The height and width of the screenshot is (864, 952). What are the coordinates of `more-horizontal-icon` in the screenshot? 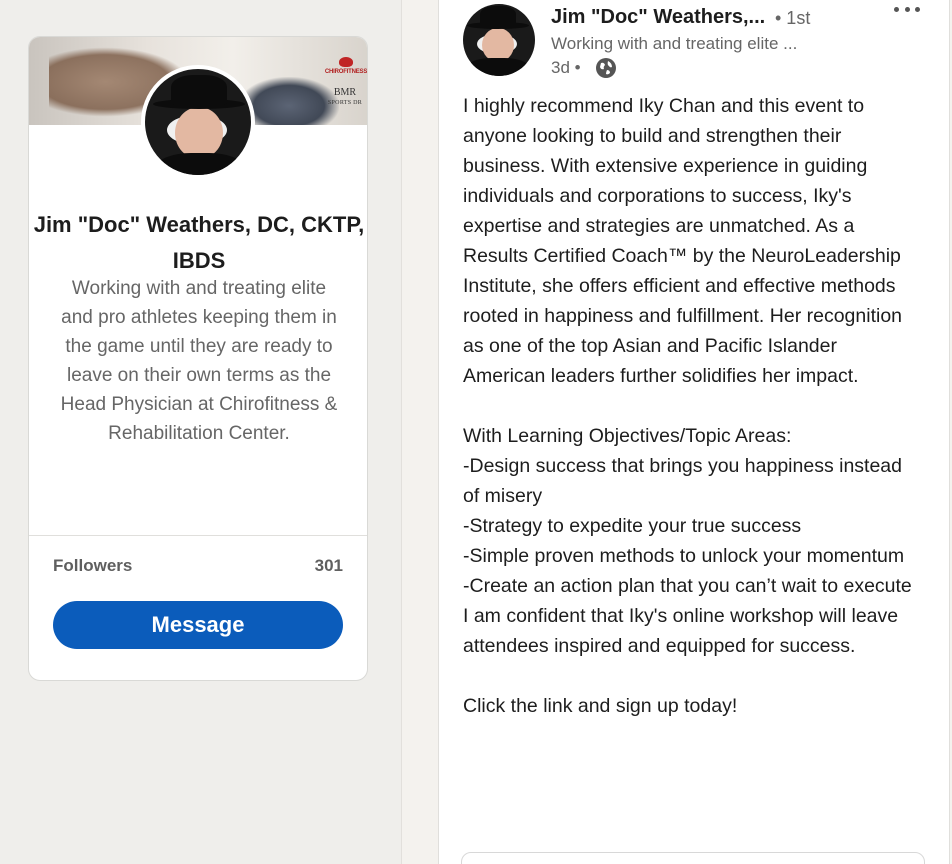 It's located at (907, 9).